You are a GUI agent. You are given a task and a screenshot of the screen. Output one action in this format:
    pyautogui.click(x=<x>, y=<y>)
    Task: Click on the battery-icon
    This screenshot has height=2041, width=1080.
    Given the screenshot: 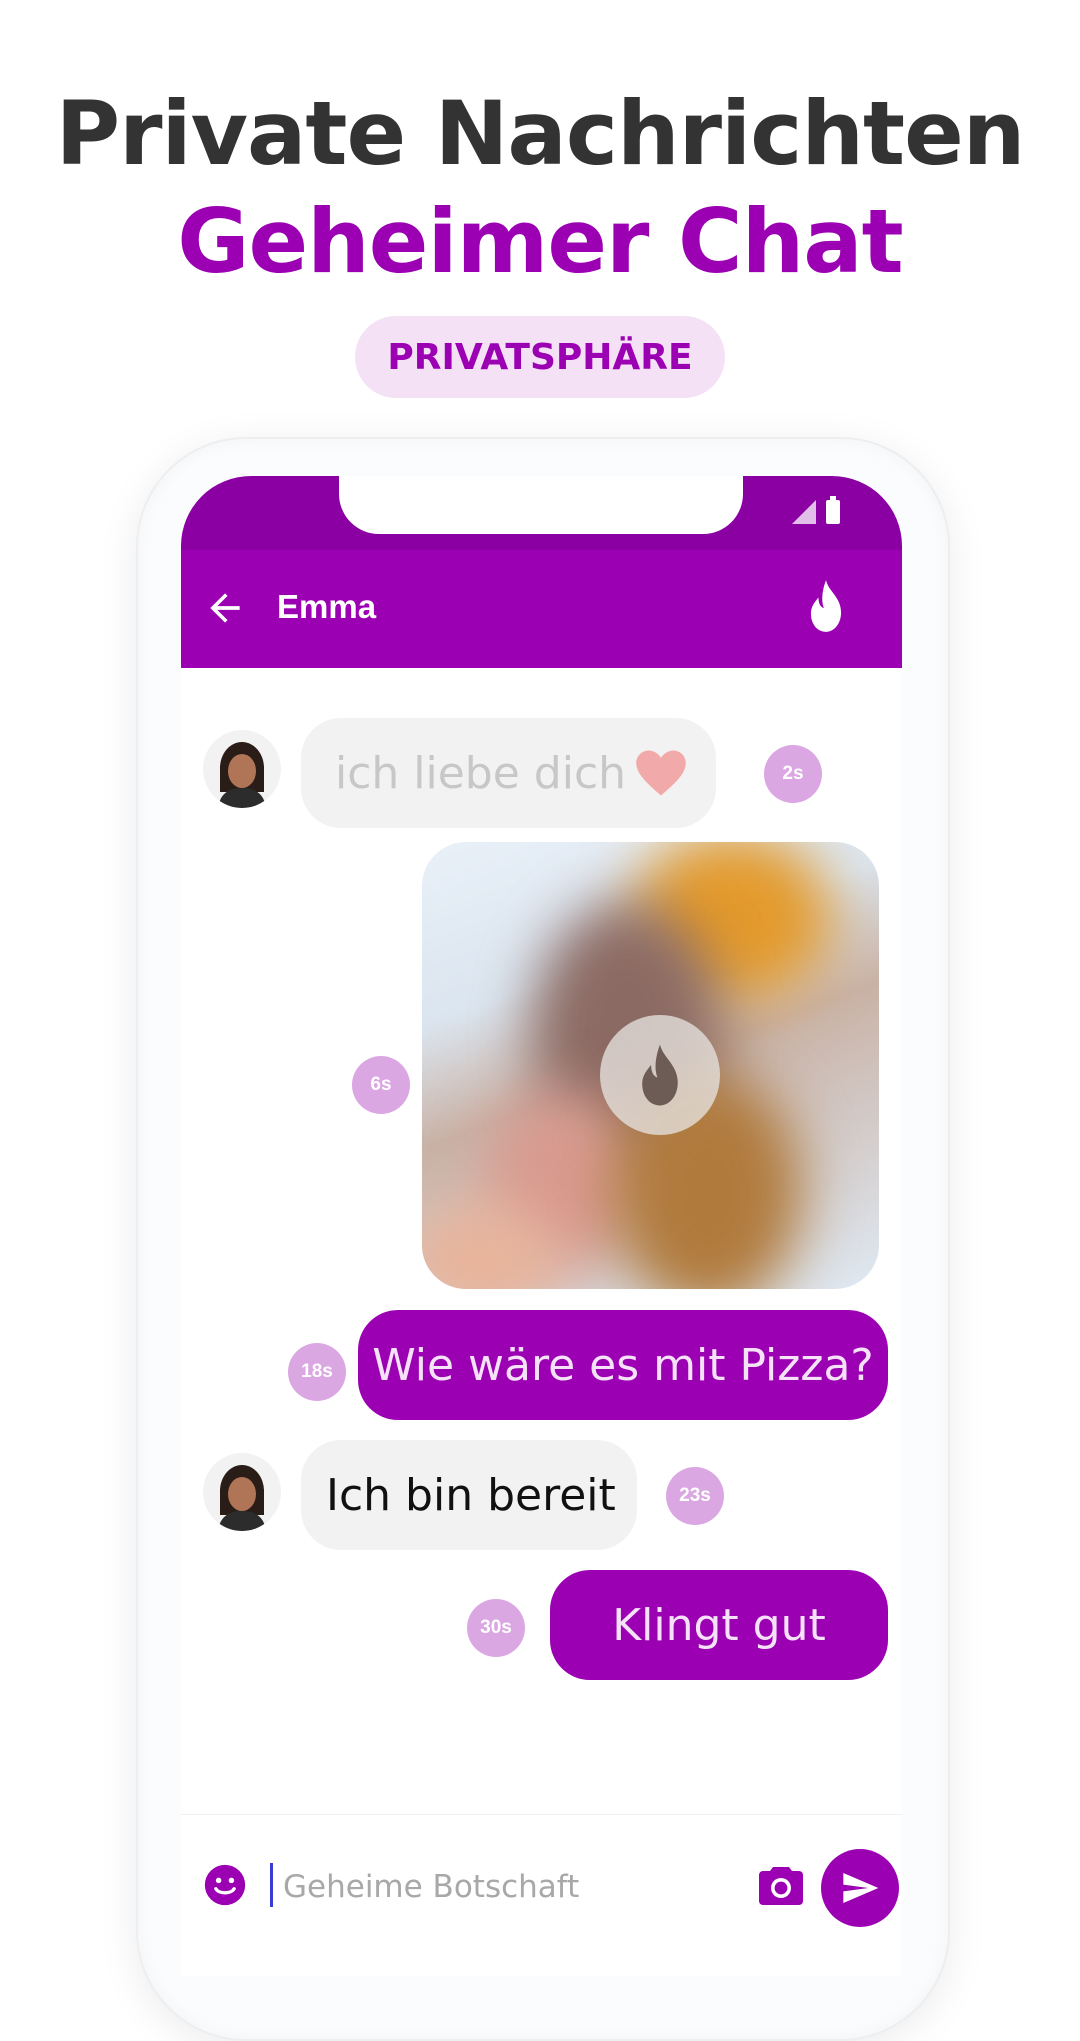 What is the action you would take?
    pyautogui.click(x=833, y=510)
    